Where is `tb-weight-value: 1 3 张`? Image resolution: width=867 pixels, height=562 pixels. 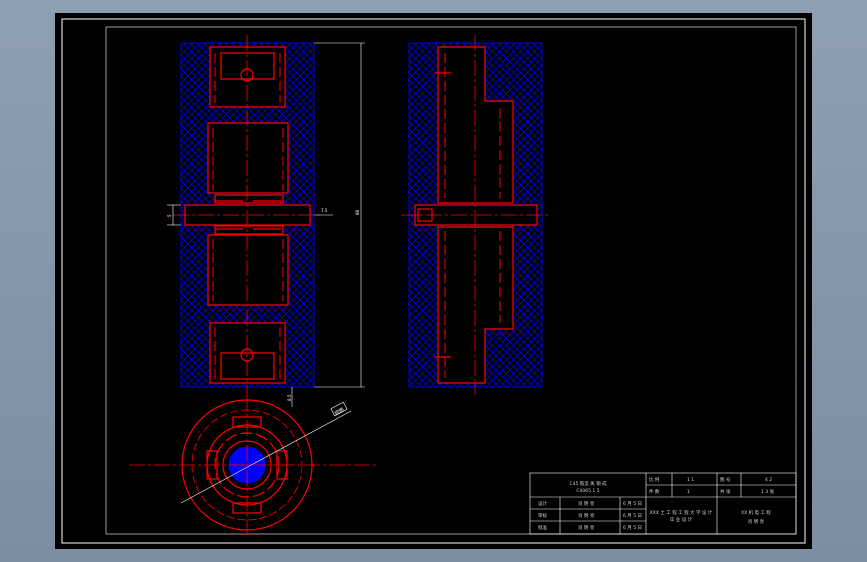 tb-weight-value: 1 3 张 is located at coordinates (768, 491).